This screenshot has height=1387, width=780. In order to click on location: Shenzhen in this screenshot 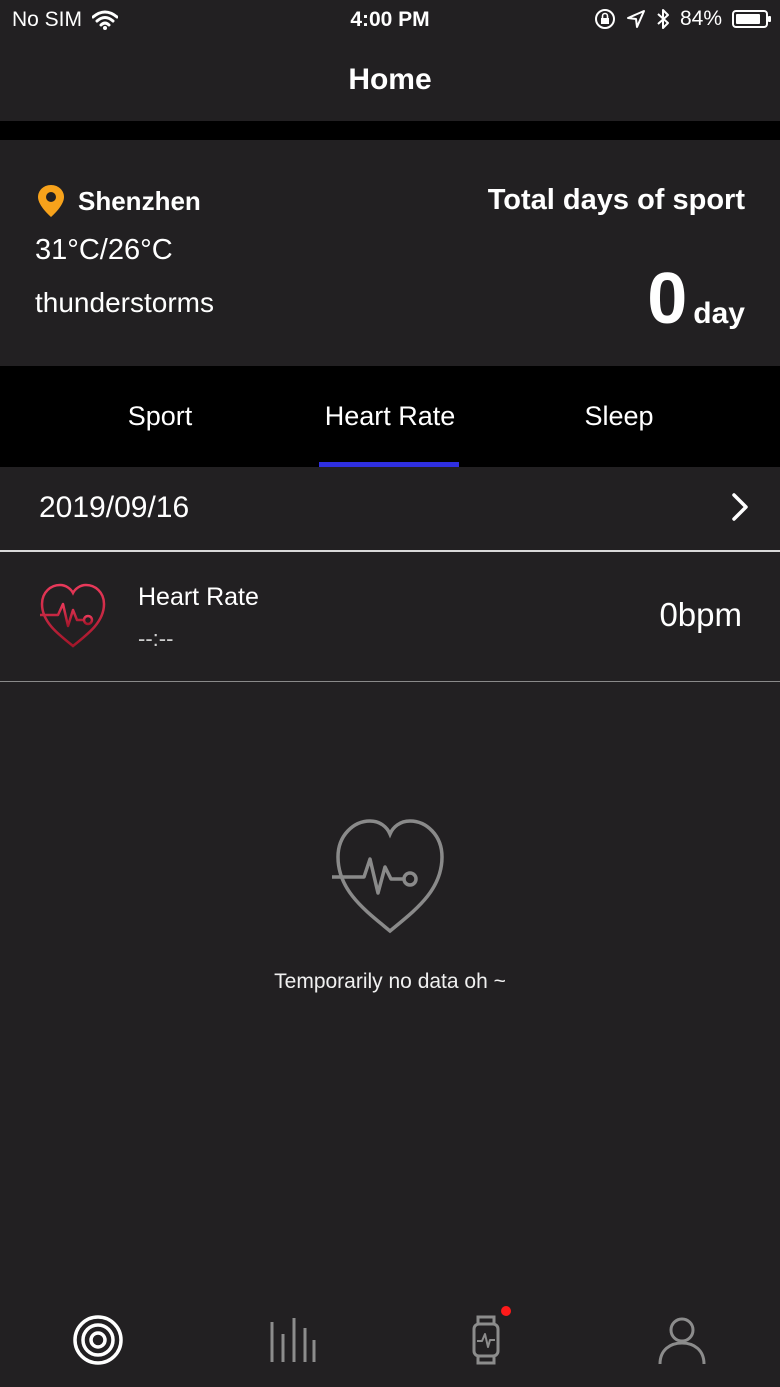, I will do `click(118, 201)`.